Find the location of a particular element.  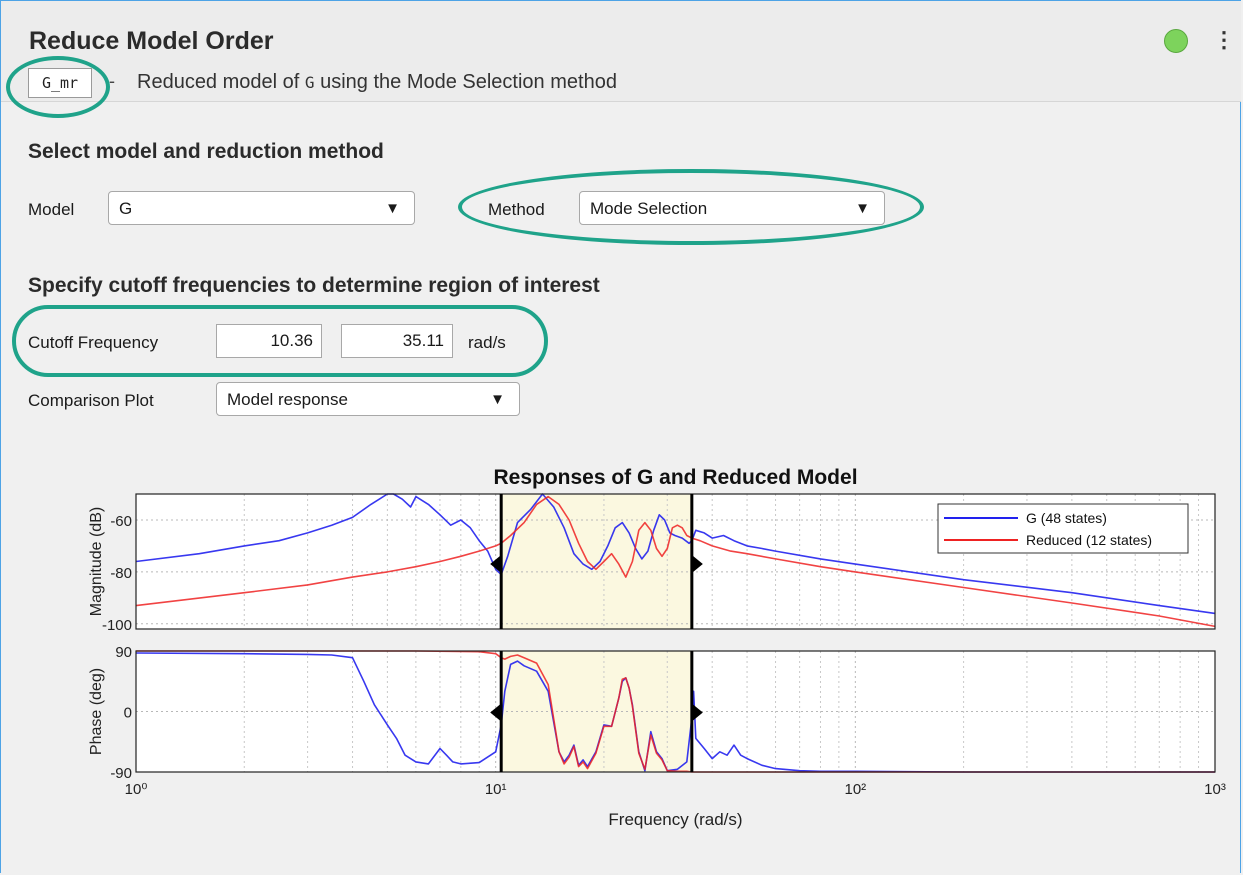

y-tick-label: 0 is located at coordinates (128, 713).